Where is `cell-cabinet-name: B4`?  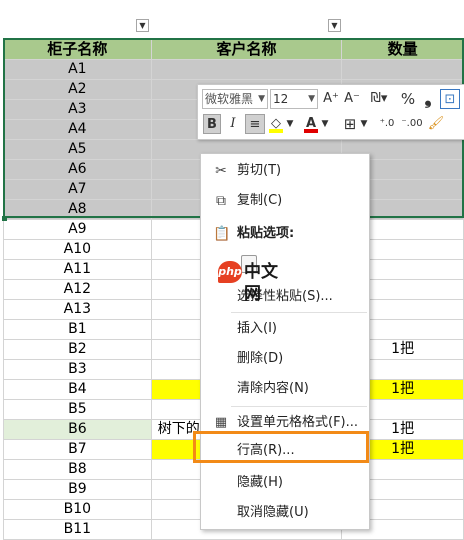
cell-cabinet-name: B4 is located at coordinates (77, 389).